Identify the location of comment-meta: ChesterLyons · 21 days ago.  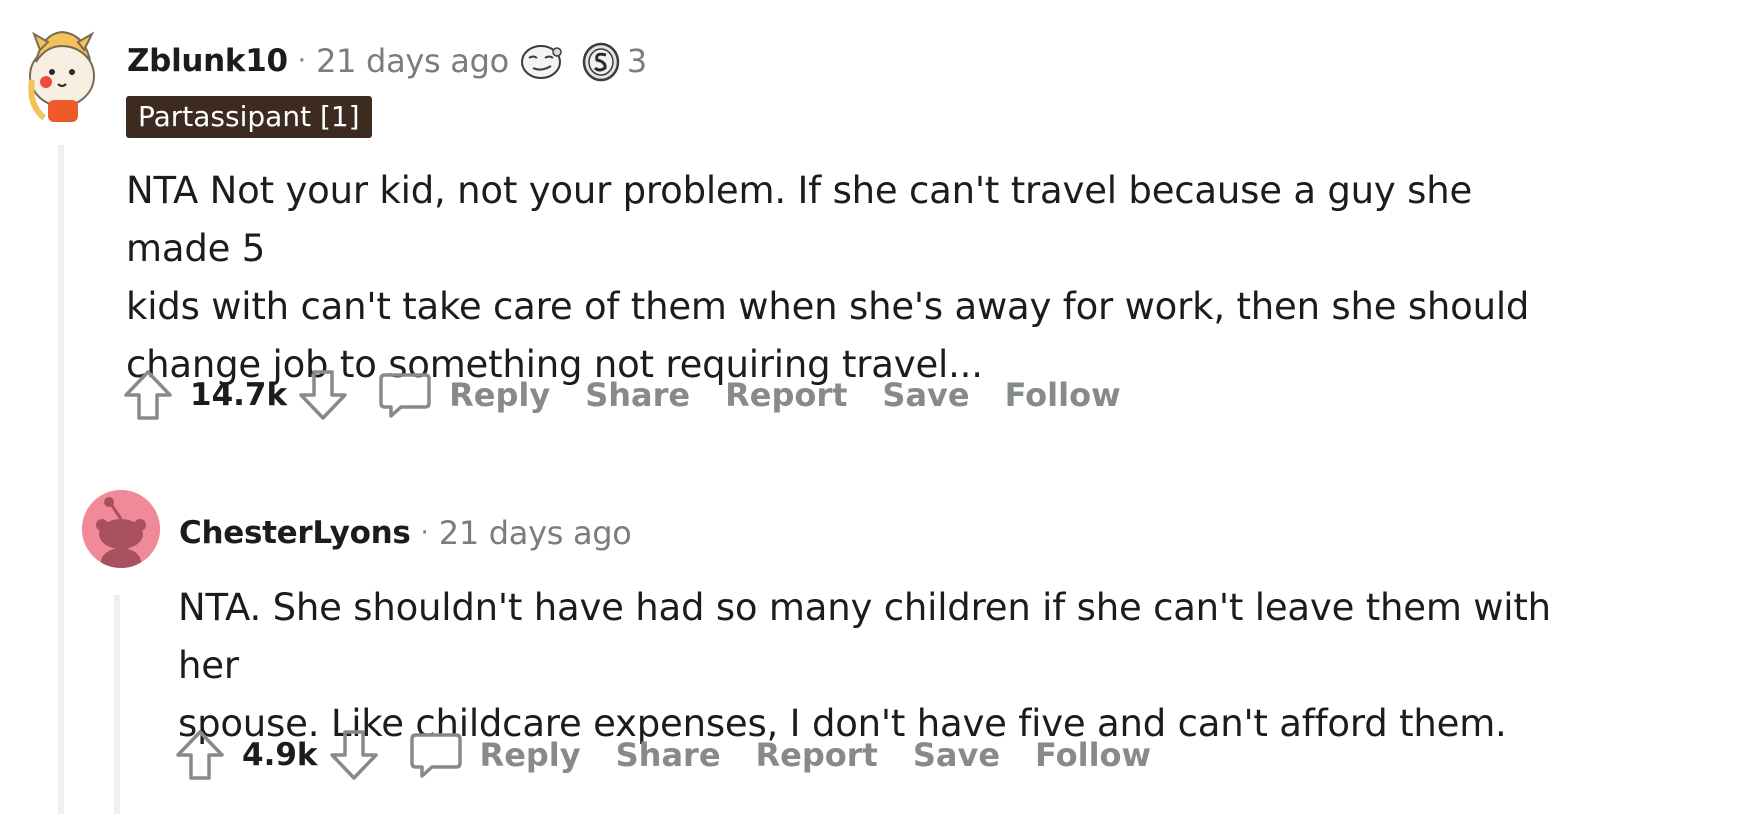
(405, 533).